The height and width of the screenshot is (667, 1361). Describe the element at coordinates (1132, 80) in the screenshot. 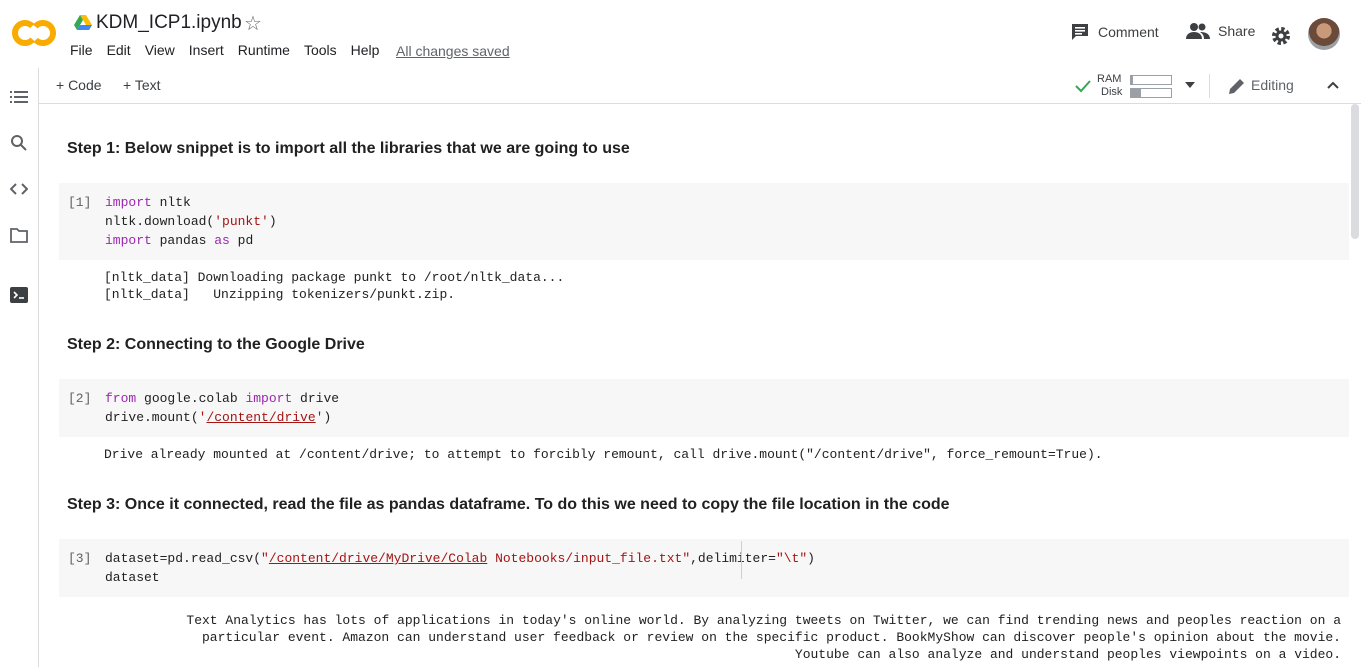

I see `ram-fill` at that location.